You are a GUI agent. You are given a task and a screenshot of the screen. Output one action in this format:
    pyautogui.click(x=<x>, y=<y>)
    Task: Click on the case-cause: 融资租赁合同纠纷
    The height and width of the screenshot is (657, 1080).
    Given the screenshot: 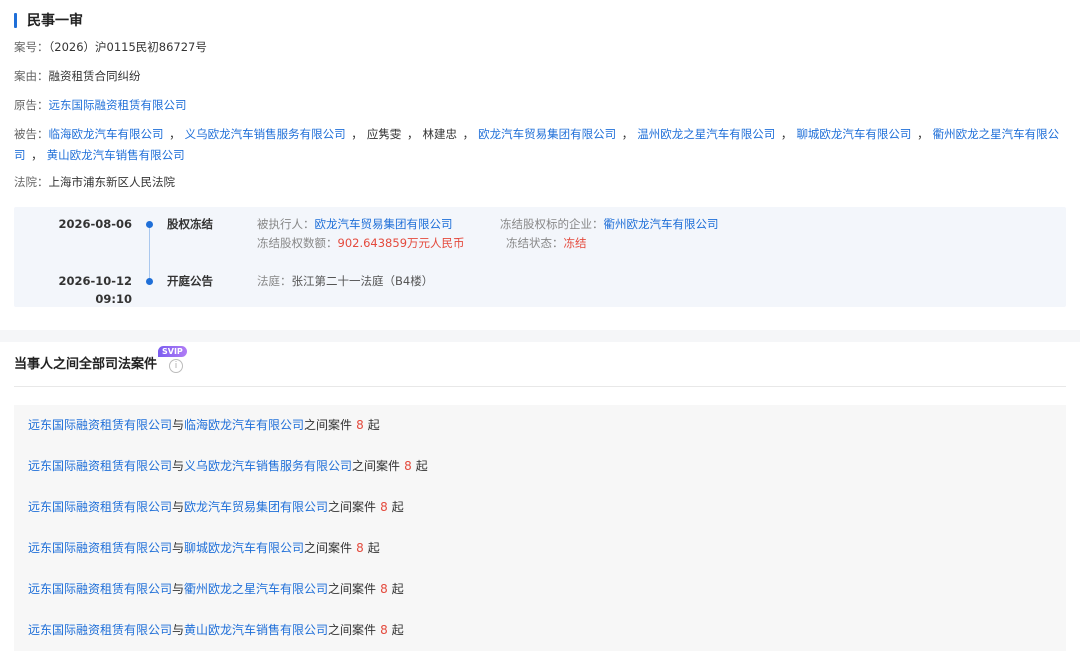 What is the action you would take?
    pyautogui.click(x=94, y=76)
    